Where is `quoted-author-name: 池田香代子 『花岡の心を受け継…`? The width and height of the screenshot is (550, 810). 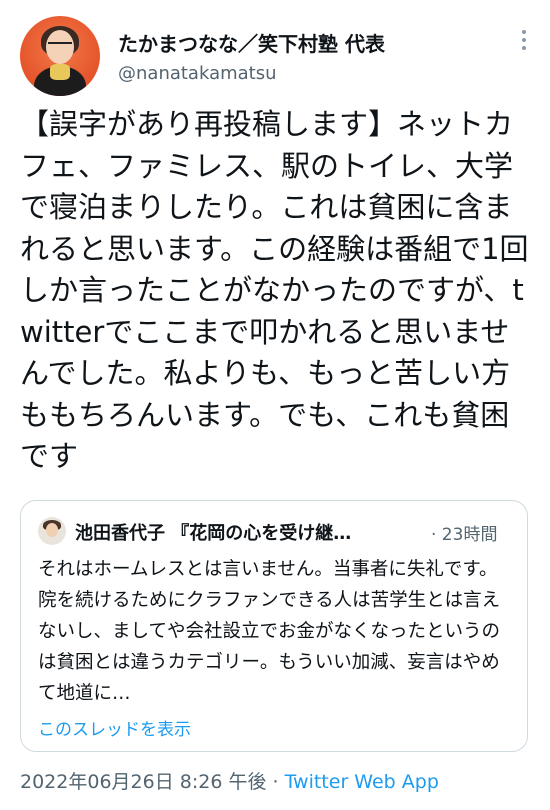 quoted-author-name: 池田香代子 『花岡の心を受け継… is located at coordinates (213, 533).